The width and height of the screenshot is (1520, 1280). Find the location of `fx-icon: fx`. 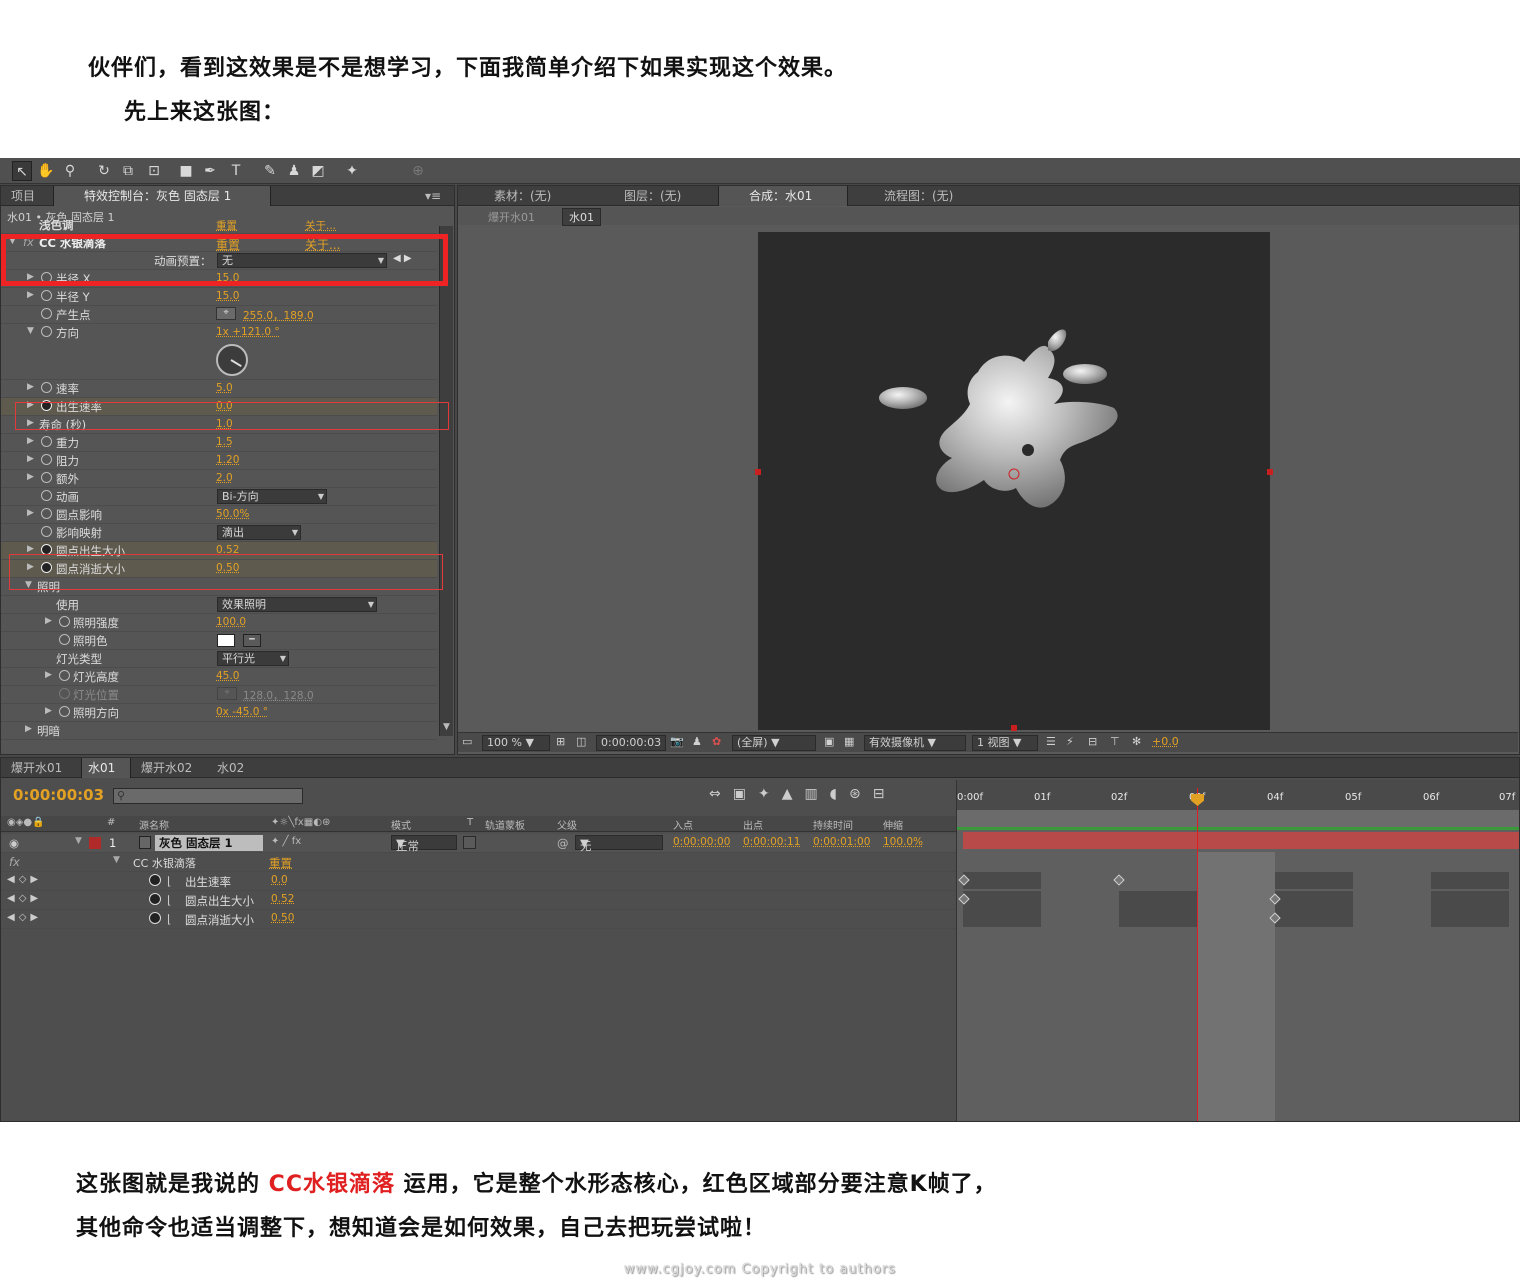

fx-icon: fx is located at coordinates (14, 862).